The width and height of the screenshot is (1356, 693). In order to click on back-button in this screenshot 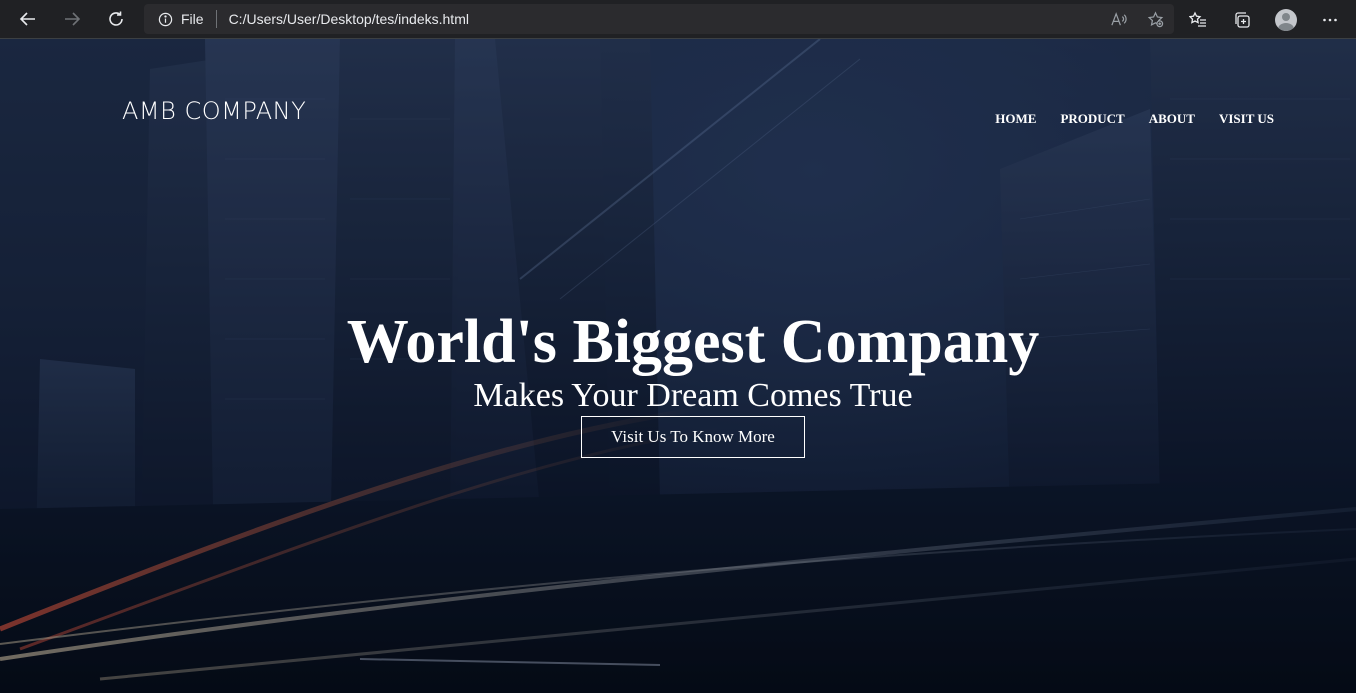, I will do `click(28, 19)`.